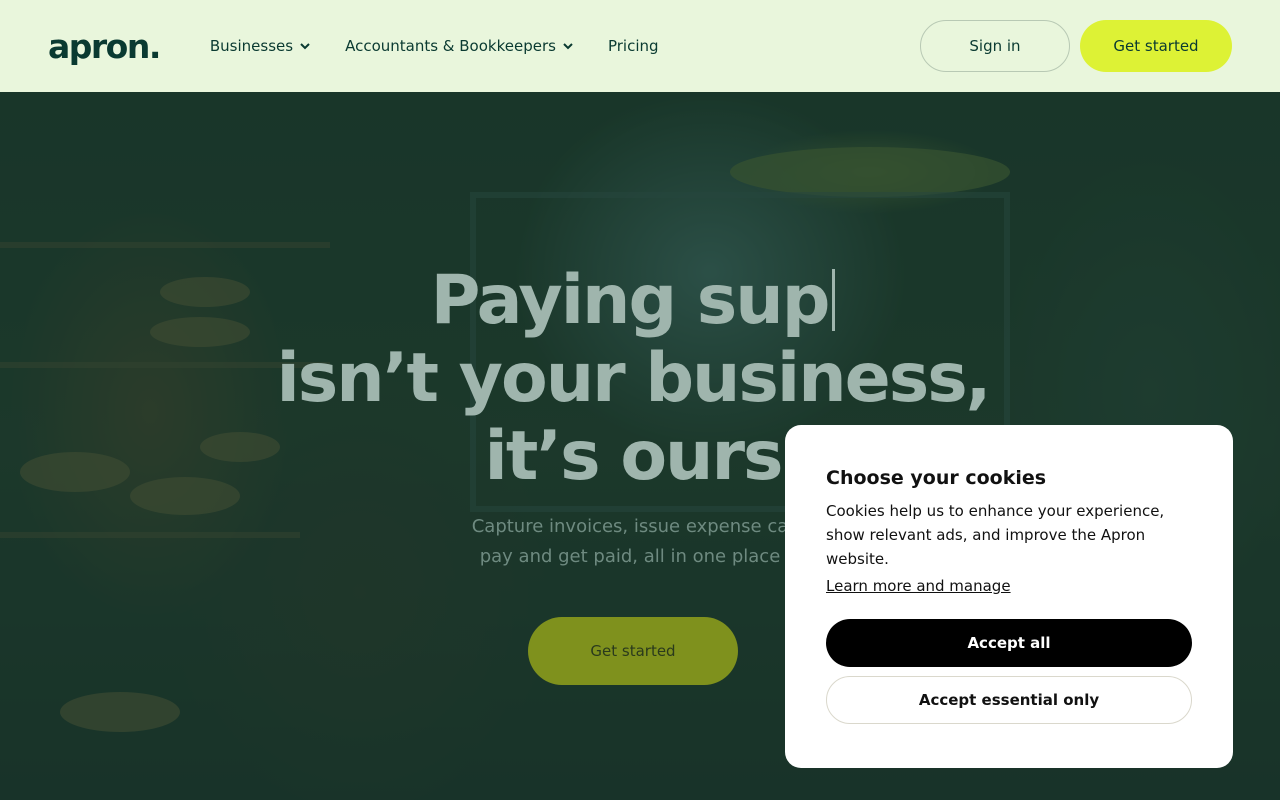  I want to click on sign-in-button: Sign in, so click(995, 46).